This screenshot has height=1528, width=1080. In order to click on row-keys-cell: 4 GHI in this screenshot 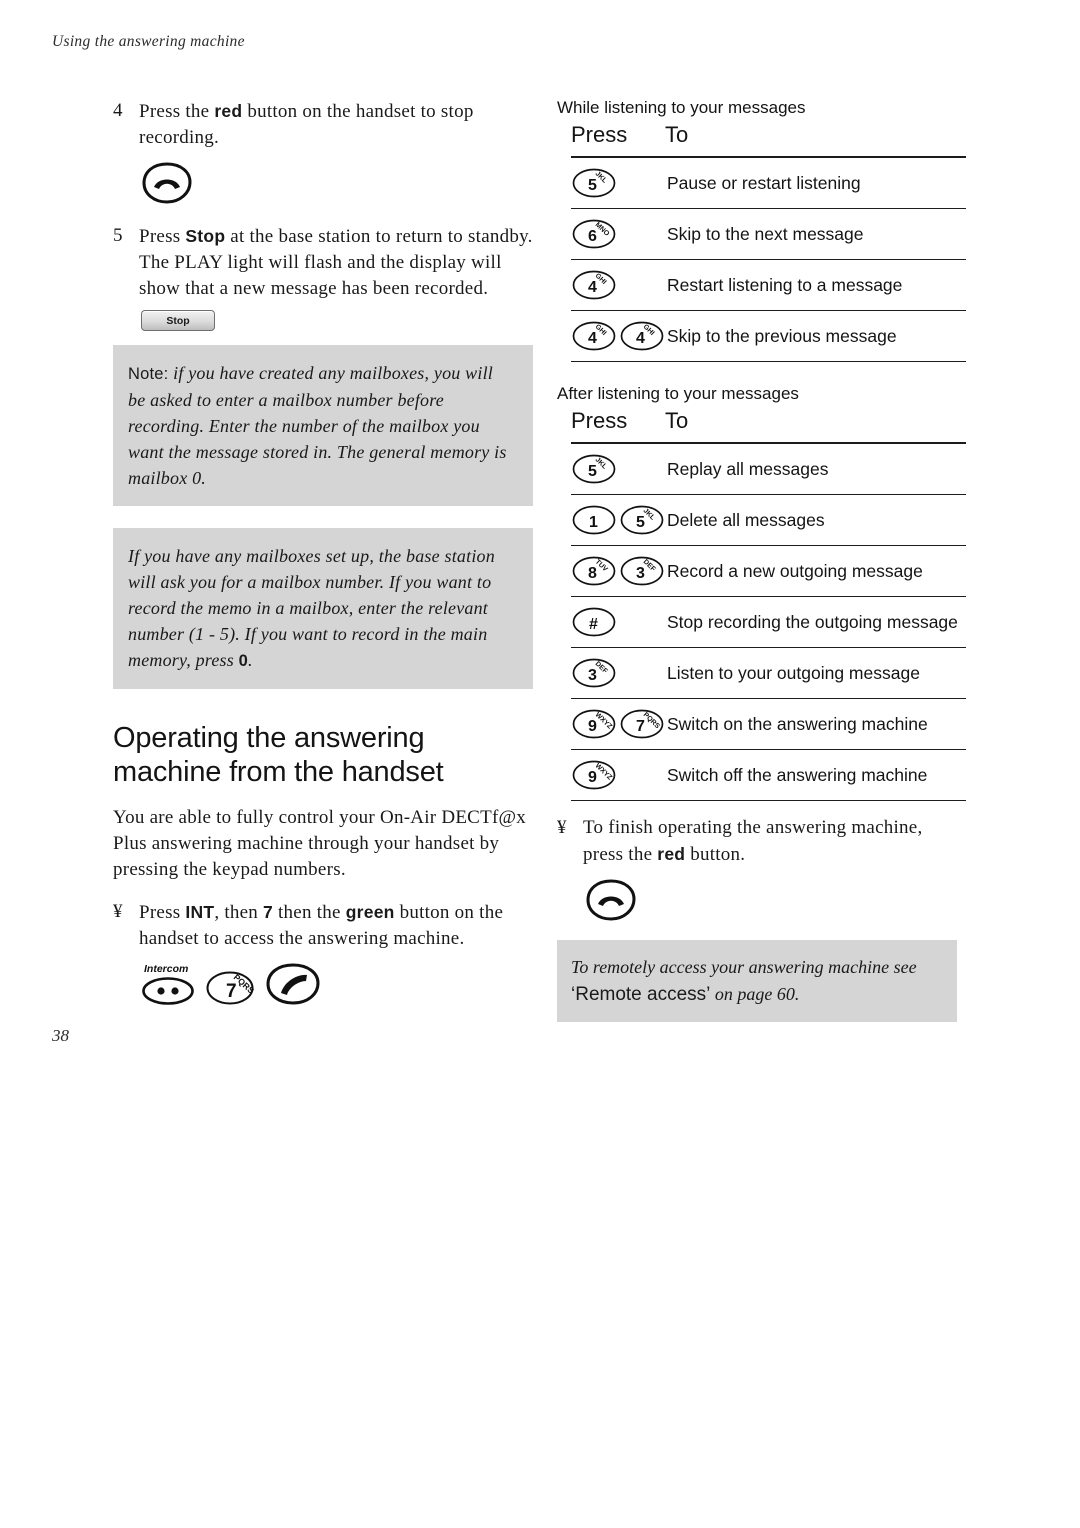, I will do `click(618, 285)`.